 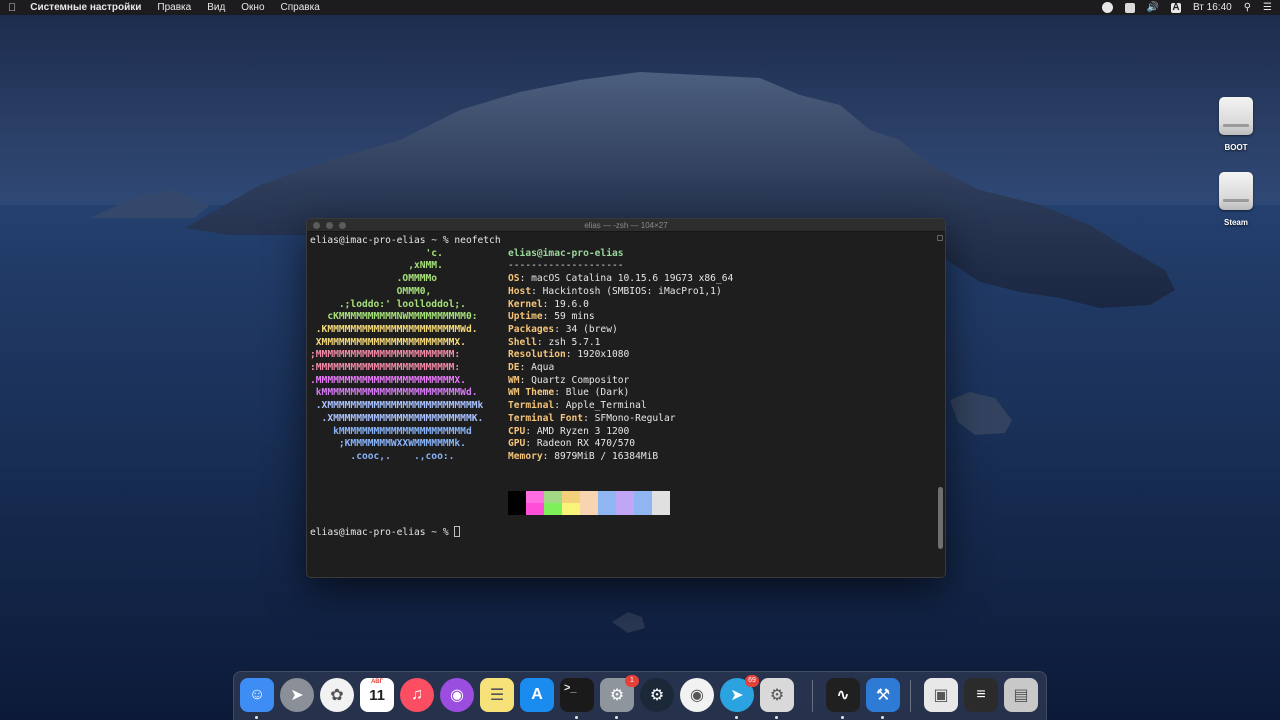 I want to click on photos-icon: ✿, so click(x=337, y=695).